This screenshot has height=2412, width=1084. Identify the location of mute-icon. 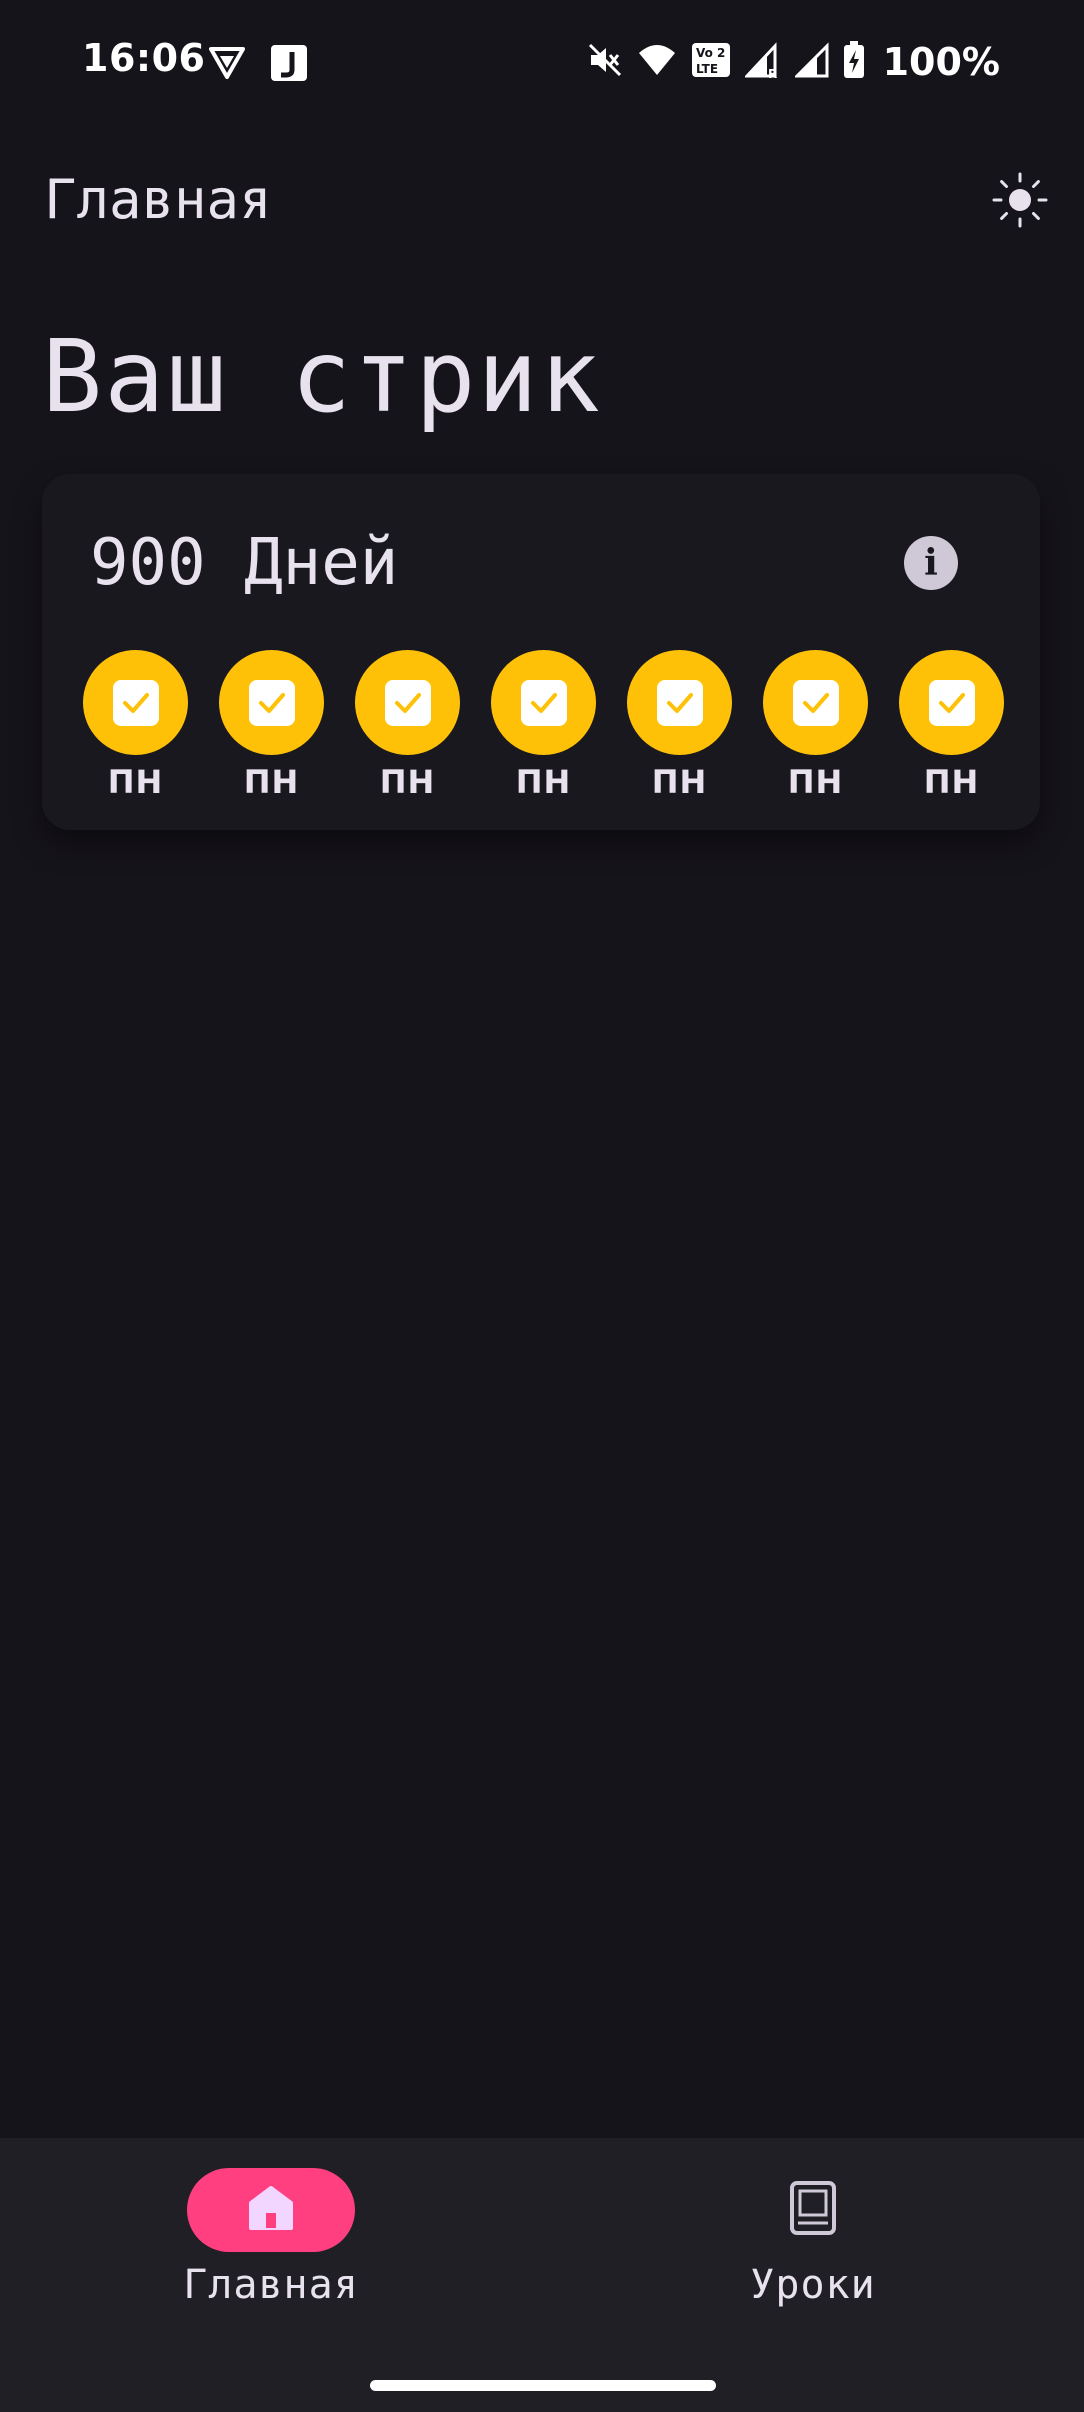
(605, 62).